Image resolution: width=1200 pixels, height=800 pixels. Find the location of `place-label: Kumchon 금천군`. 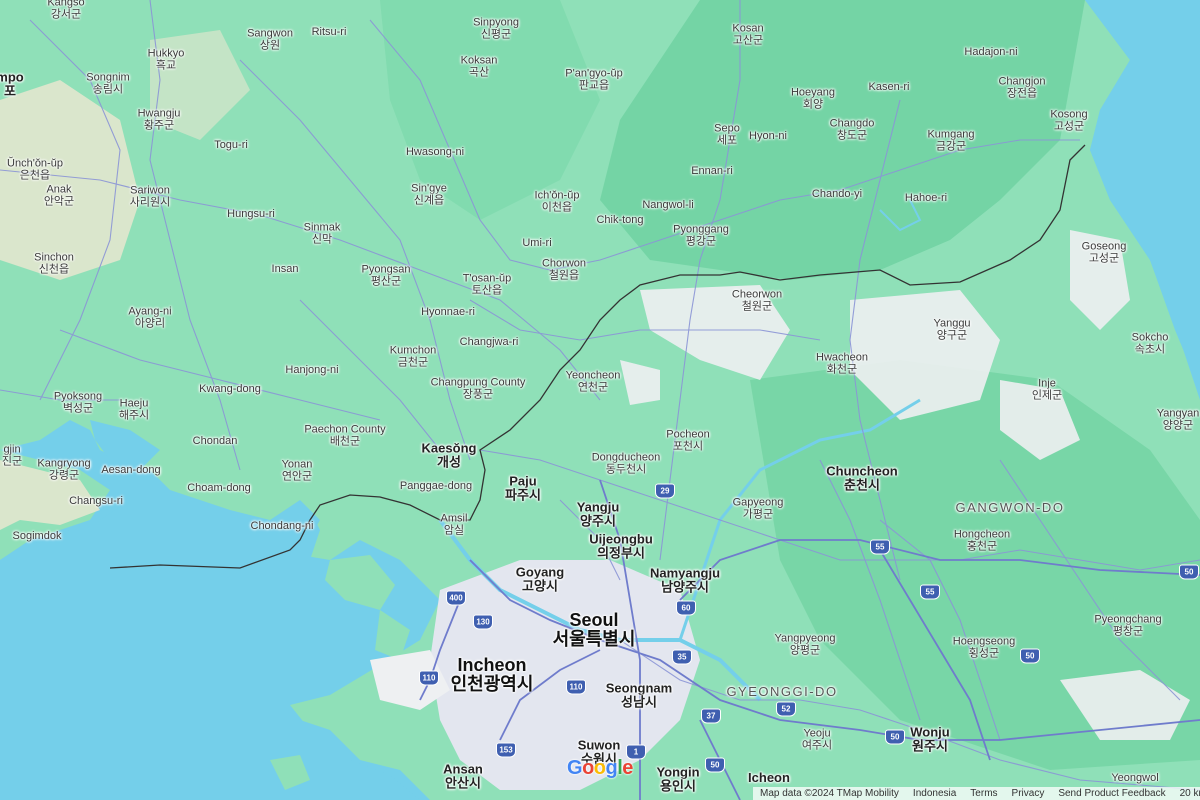

place-label: Kumchon 금천군 is located at coordinates (413, 356).